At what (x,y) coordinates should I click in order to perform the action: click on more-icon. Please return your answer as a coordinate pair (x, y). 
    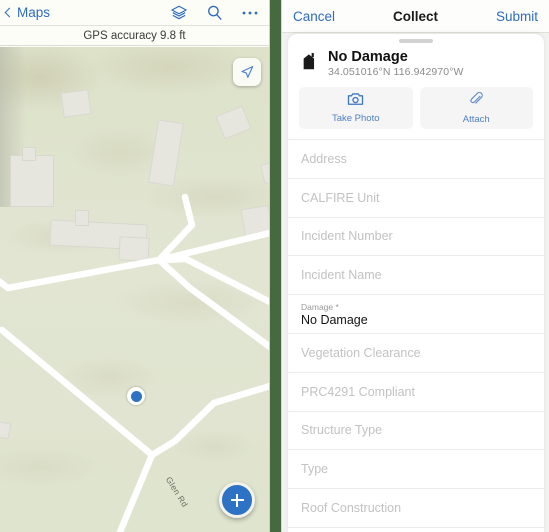
    Looking at the image, I should click on (250, 13).